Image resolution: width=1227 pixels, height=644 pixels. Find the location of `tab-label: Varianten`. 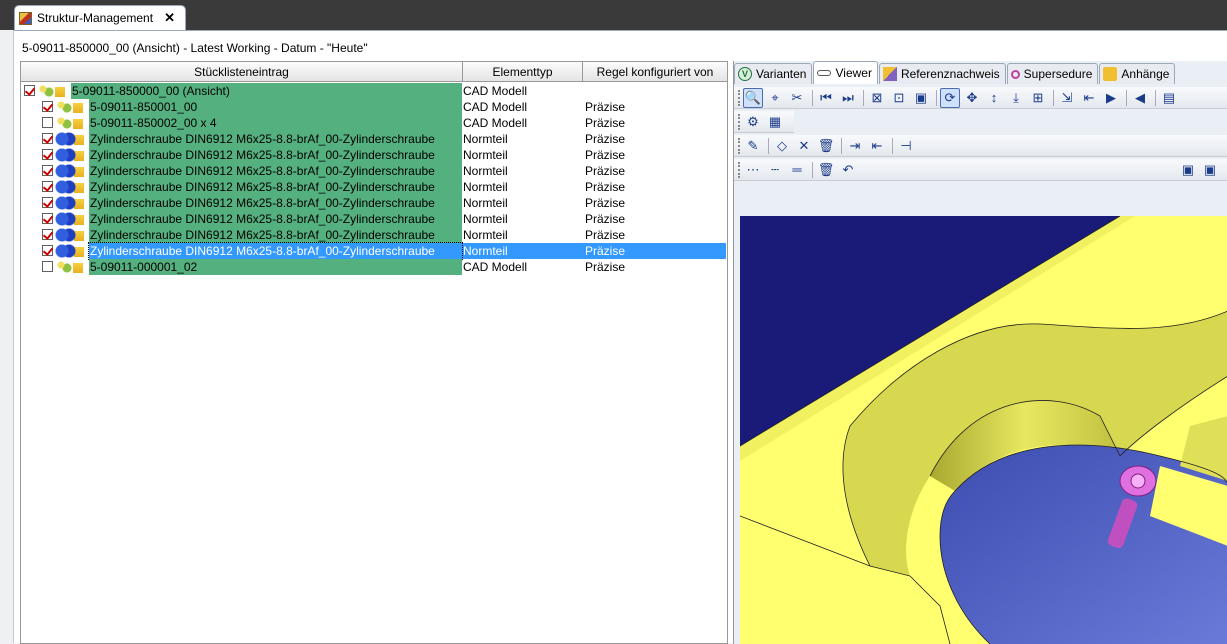

tab-label: Varianten is located at coordinates (781, 74).